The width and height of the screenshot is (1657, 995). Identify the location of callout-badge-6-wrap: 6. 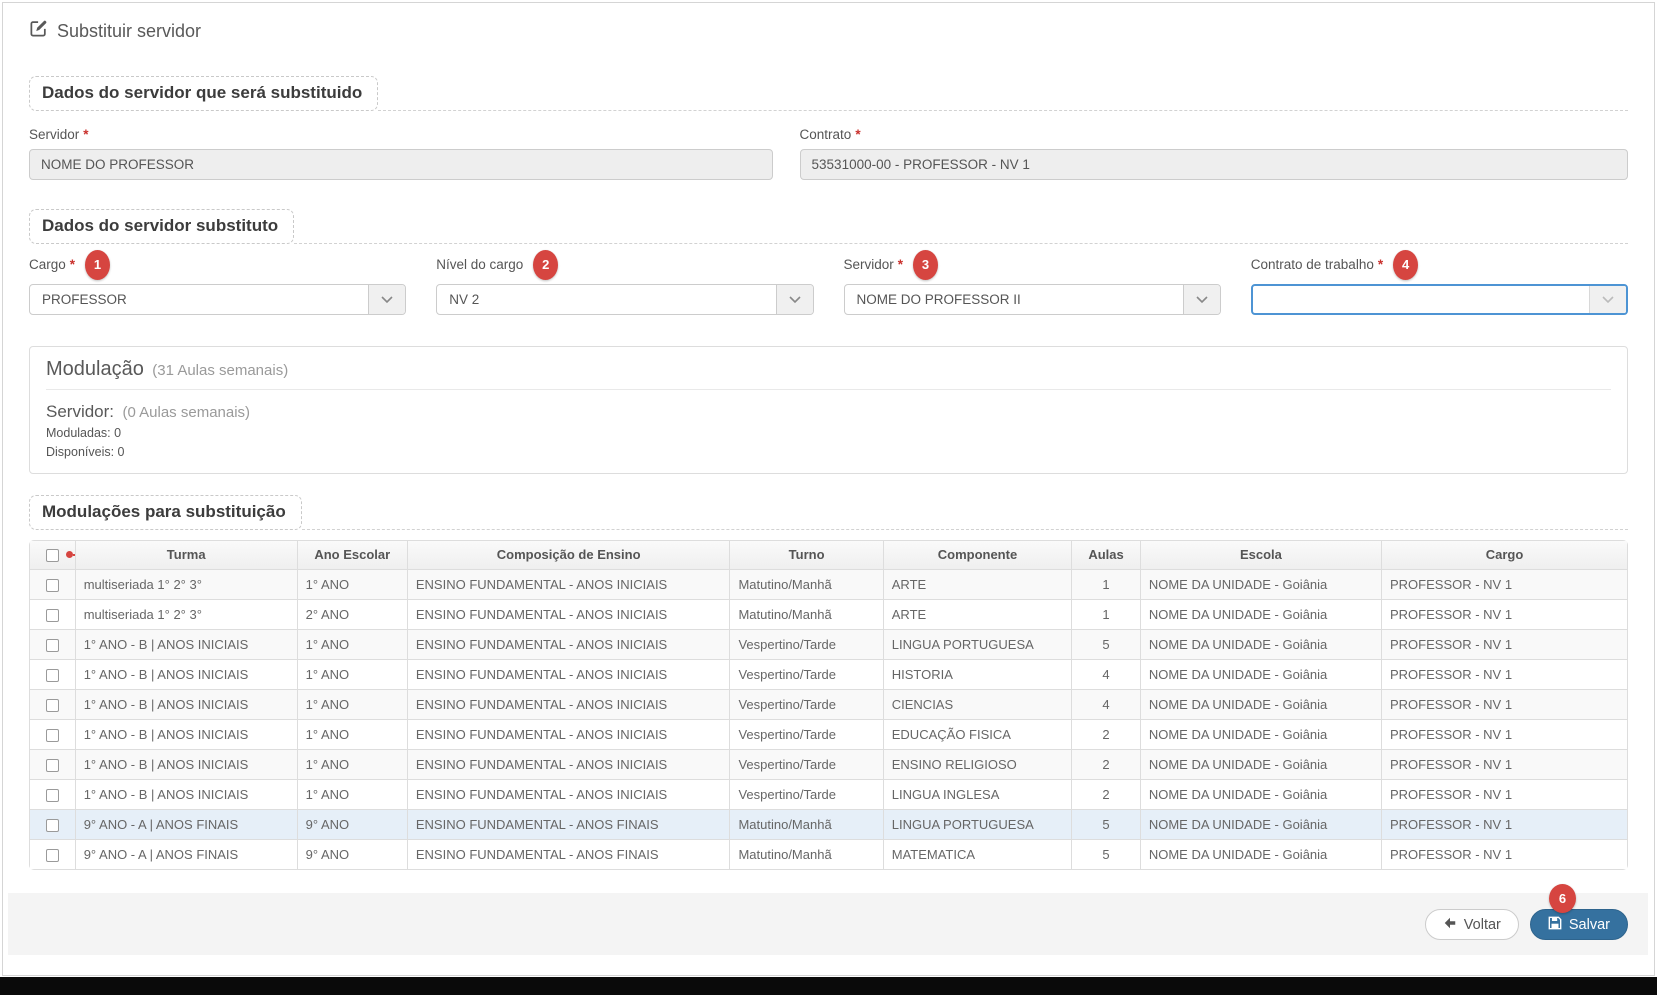
(1562, 898).